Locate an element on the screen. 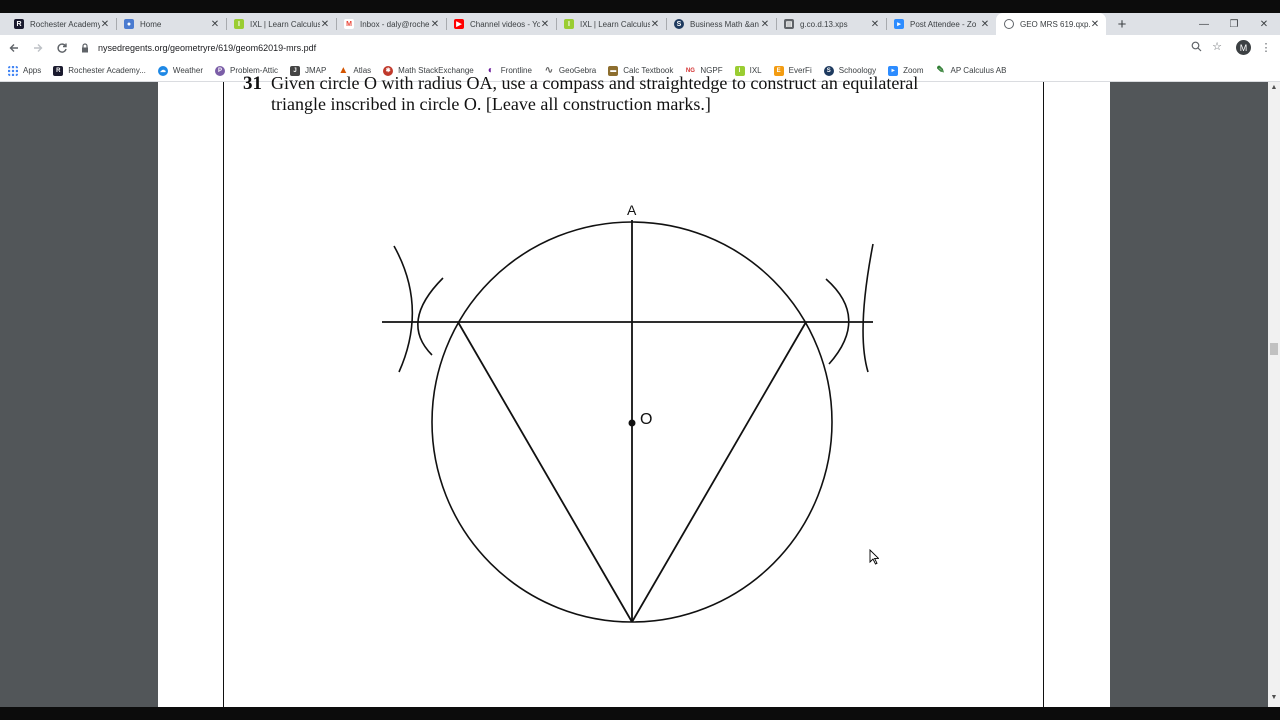 Image resolution: width=1280 pixels, height=720 pixels. tab-geo-pdf: GEO MRS 619.qxp... ✕ is located at coordinates (1051, 24).